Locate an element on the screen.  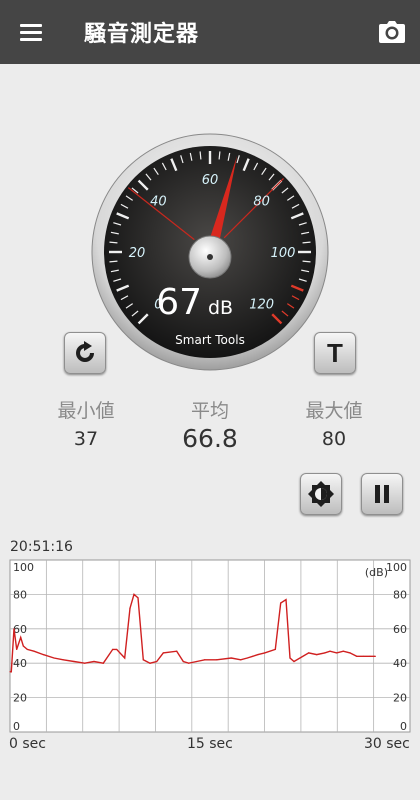
chart-y-tick-label-right: 20 is located at coordinates (400, 698).